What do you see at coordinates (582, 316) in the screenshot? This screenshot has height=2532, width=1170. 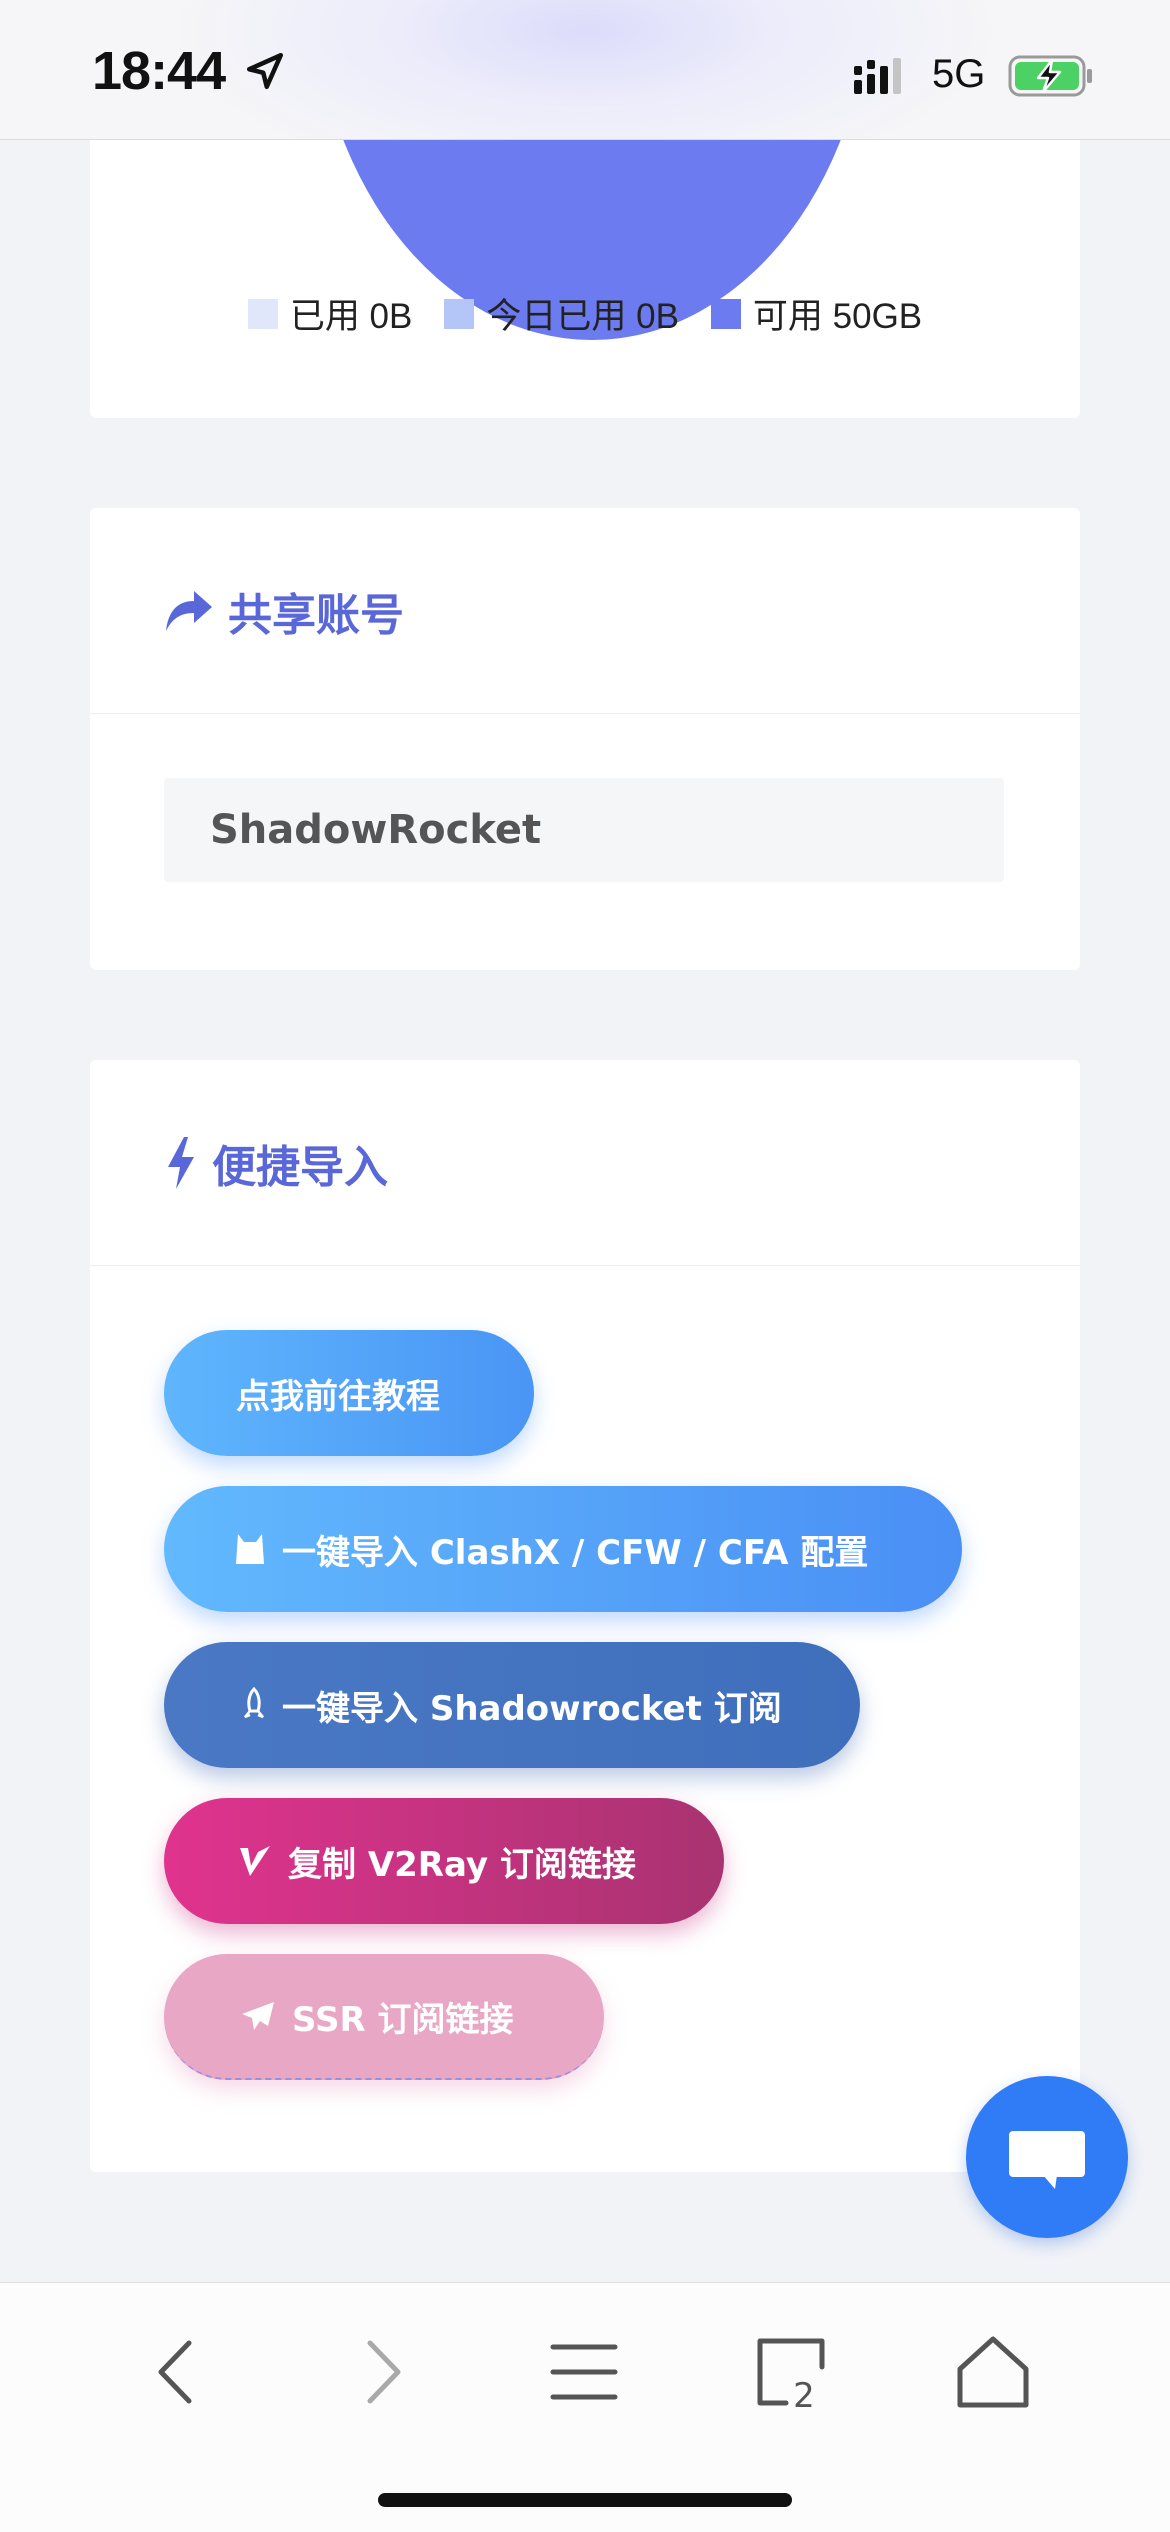 I see `legend-label-today: 今日已用 0B` at bounding box center [582, 316].